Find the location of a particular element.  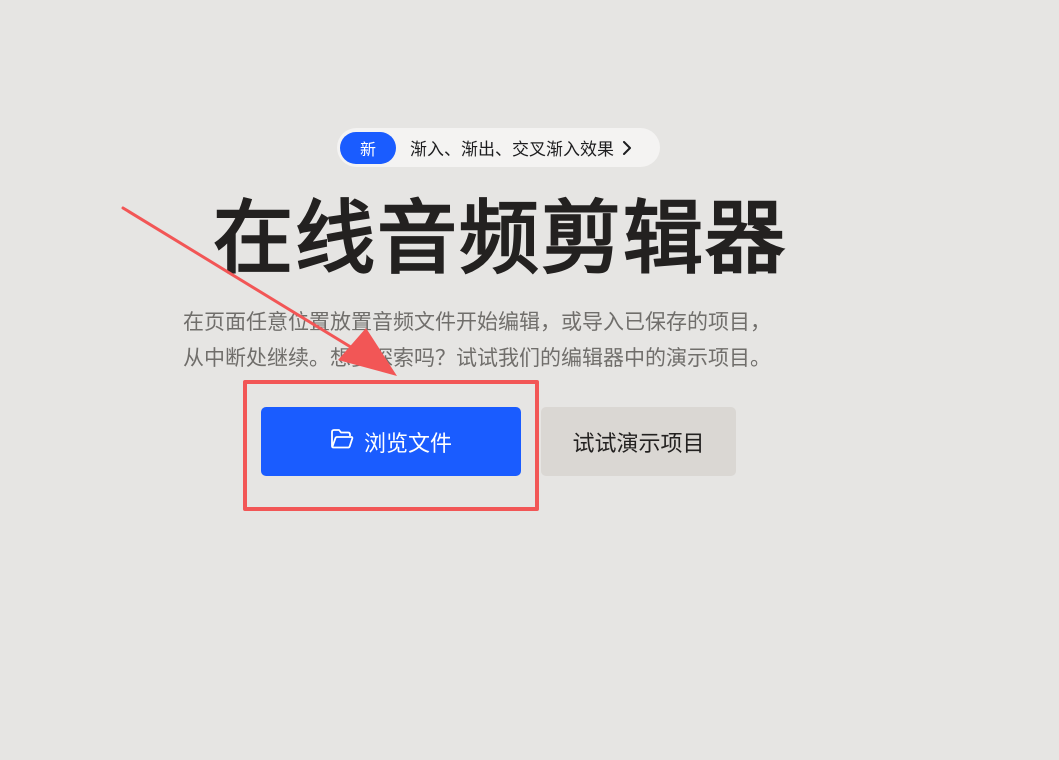

try-demo-button: 试试演示项目 is located at coordinates (638, 441).